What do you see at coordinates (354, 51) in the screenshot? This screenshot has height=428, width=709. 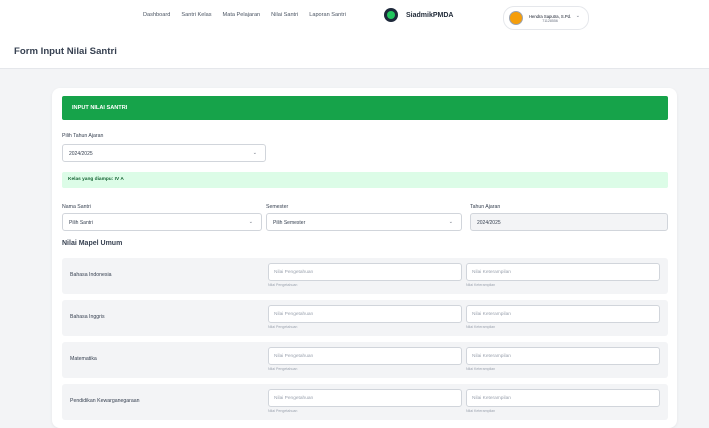 I see `page-header: Form Input Nilai Santri` at bounding box center [354, 51].